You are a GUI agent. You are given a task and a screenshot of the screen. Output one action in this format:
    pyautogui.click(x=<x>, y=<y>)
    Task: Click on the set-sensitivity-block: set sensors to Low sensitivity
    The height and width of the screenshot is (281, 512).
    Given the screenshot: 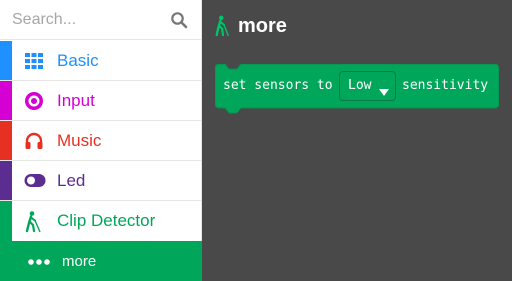 What is the action you would take?
    pyautogui.click(x=357, y=90)
    